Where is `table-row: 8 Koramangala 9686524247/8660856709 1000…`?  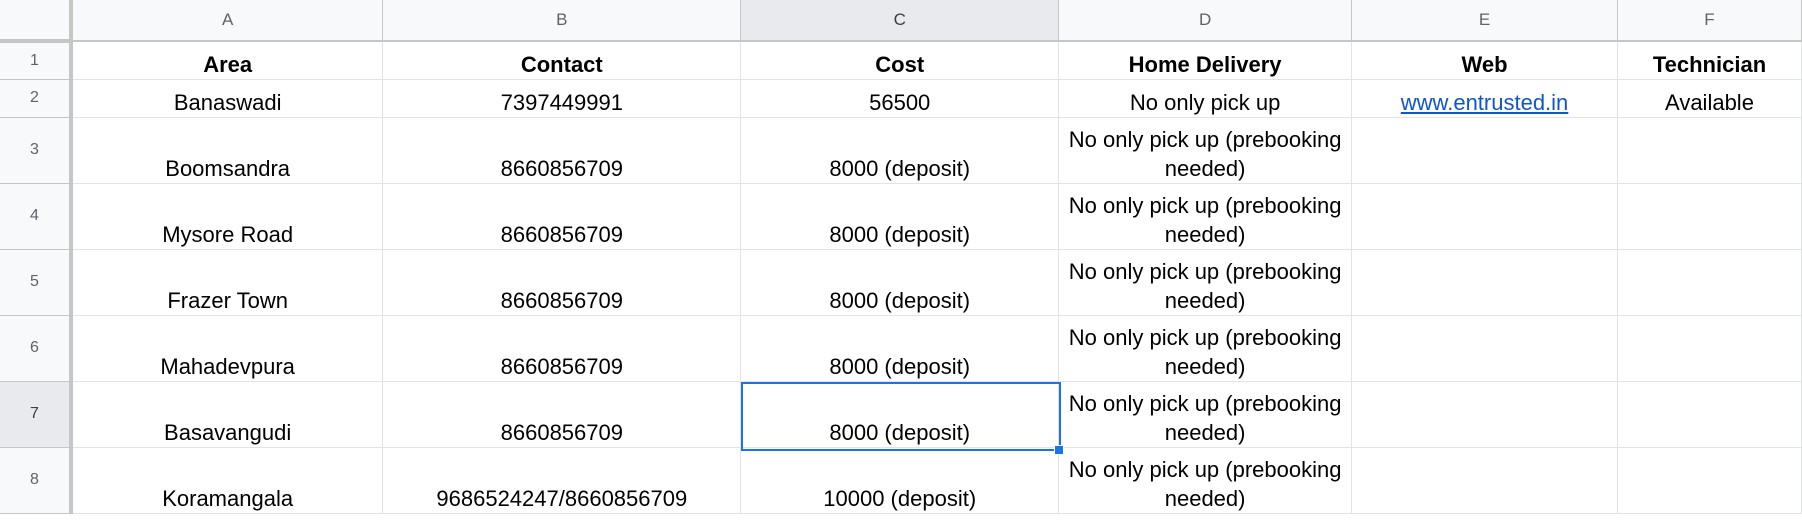
table-row: 8 Koramangala 9686524247/8660856709 1000… is located at coordinates (901, 480).